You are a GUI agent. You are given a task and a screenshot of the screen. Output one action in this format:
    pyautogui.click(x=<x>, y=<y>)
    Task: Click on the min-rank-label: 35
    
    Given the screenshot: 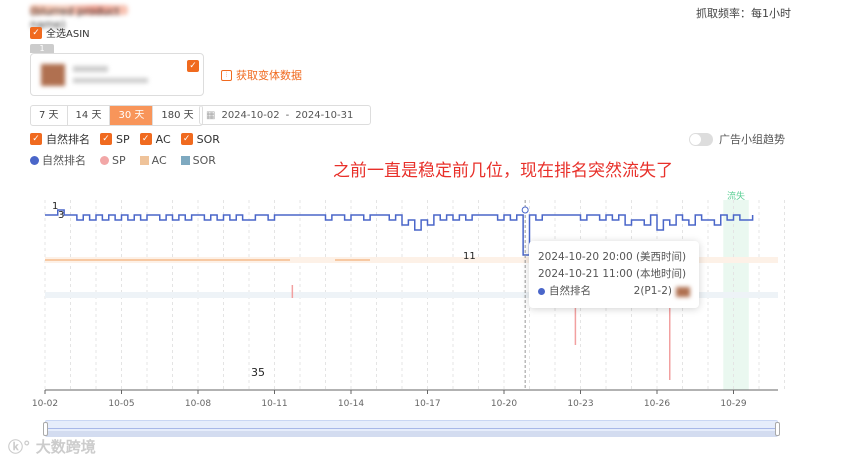 What is the action you would take?
    pyautogui.click(x=258, y=372)
    